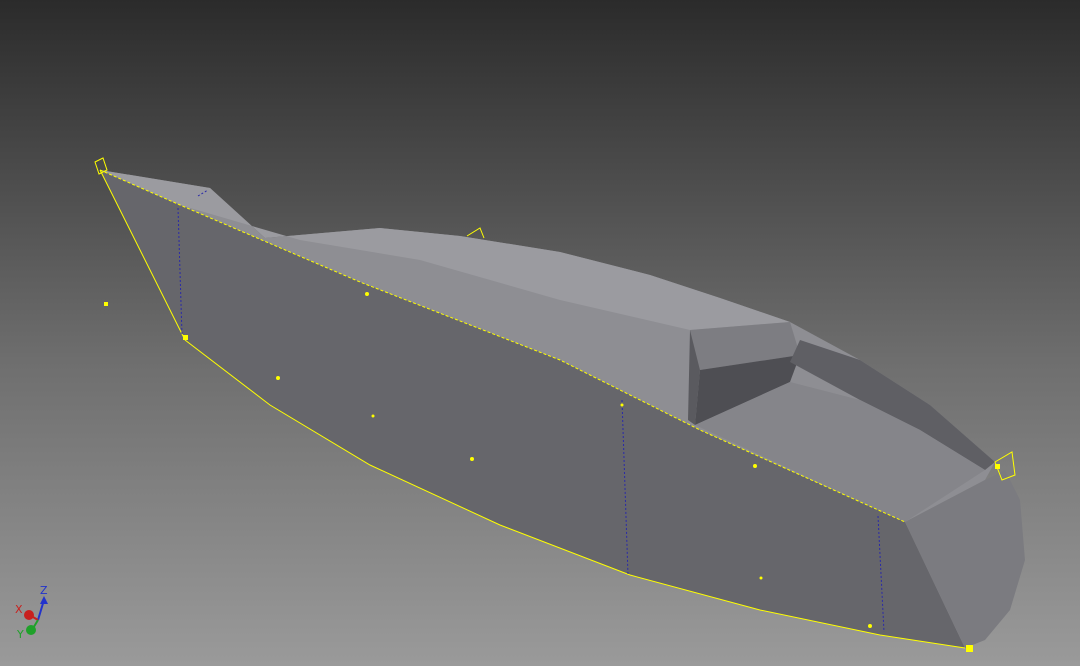 The image size is (1080, 666). What do you see at coordinates (44, 600) in the screenshot?
I see `z-axis-arrow` at bounding box center [44, 600].